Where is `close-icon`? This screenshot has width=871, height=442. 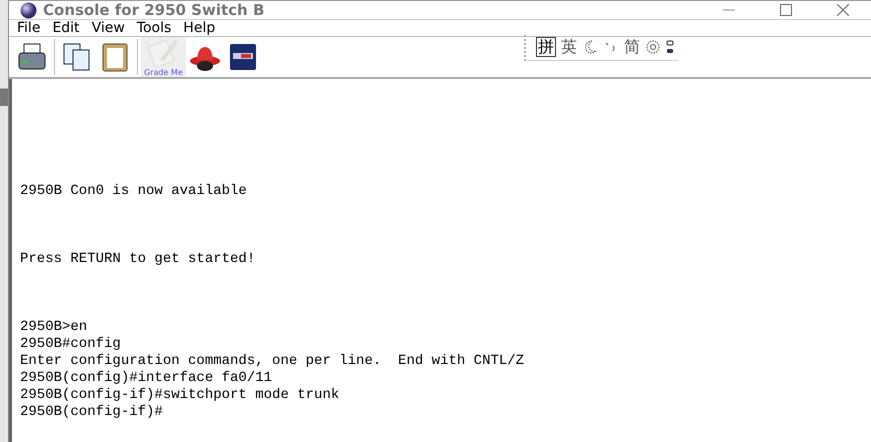 close-icon is located at coordinates (843, 10).